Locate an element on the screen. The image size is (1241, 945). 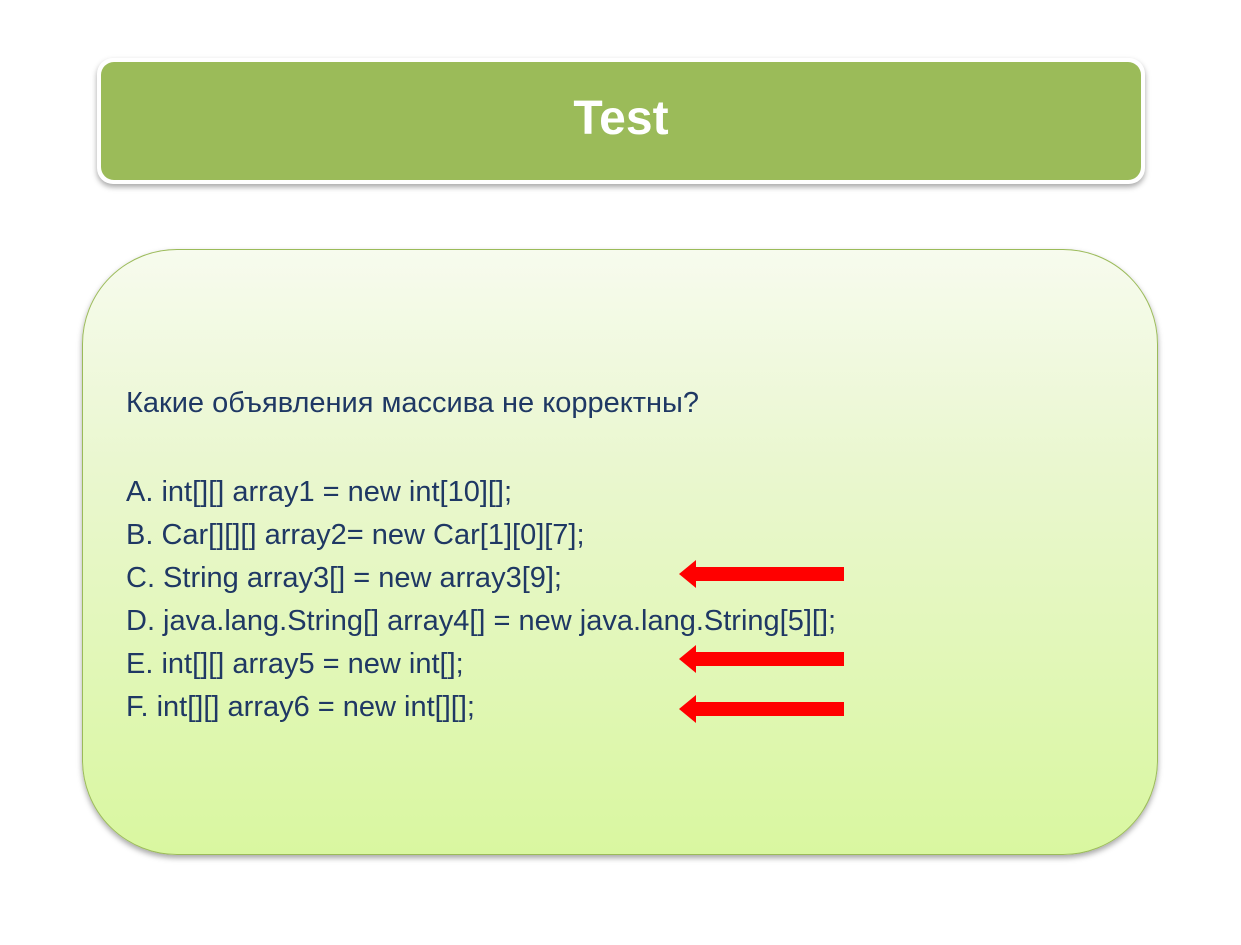
option-b: B. Car[][][] array2= new Car[1][0][7]; is located at coordinates (355, 535).